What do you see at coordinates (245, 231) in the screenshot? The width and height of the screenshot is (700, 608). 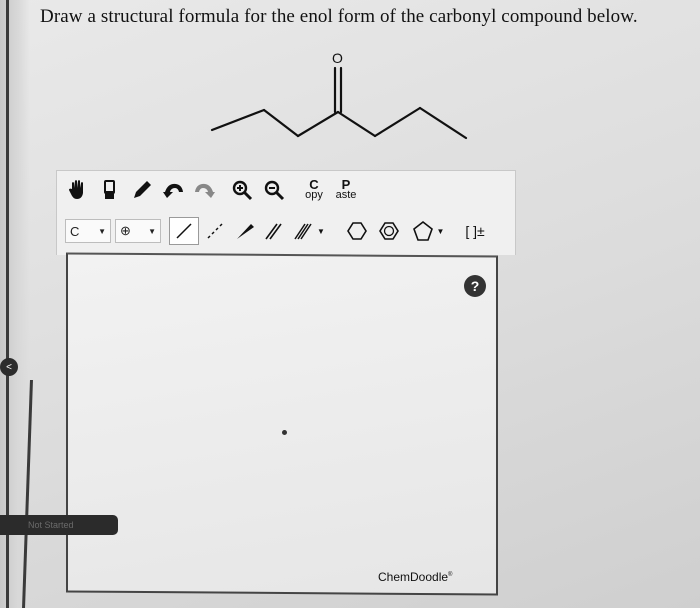 I see `wedge-bond-tool` at bounding box center [245, 231].